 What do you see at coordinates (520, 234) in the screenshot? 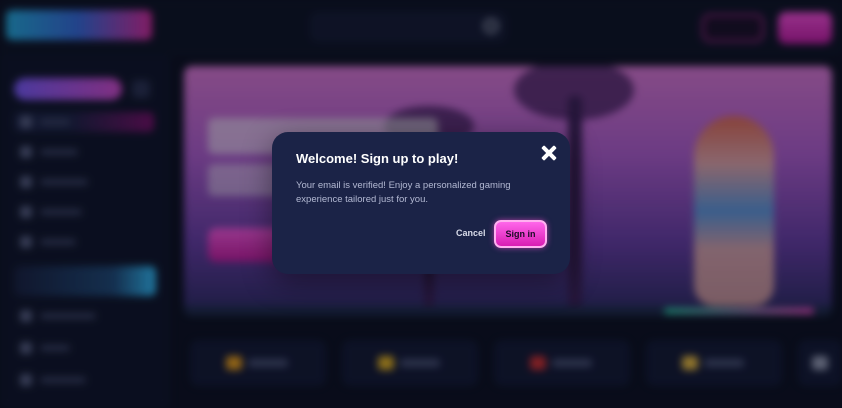
I see `sign-in-button: Sign in` at bounding box center [520, 234].